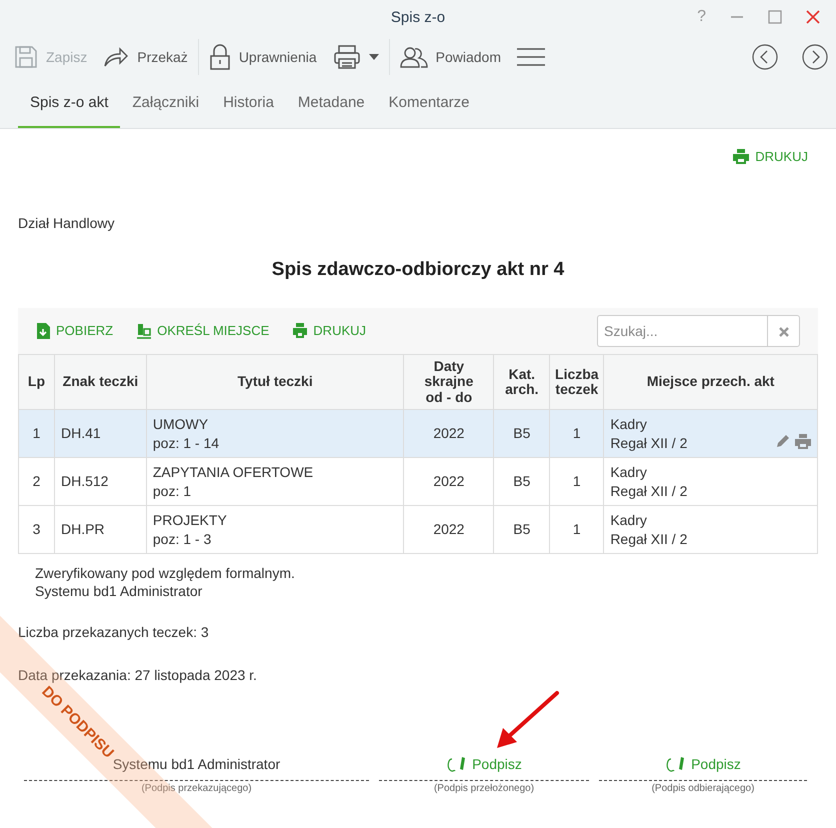 The height and width of the screenshot is (828, 836). What do you see at coordinates (418, 18) in the screenshot?
I see `window-title: Spis z-o` at bounding box center [418, 18].